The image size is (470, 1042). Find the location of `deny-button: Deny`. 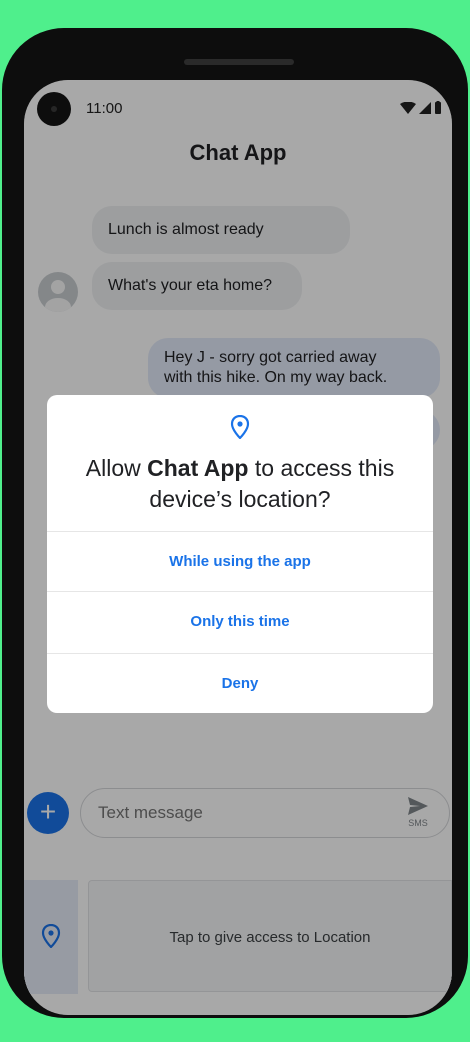

deny-button: Deny is located at coordinates (240, 683).